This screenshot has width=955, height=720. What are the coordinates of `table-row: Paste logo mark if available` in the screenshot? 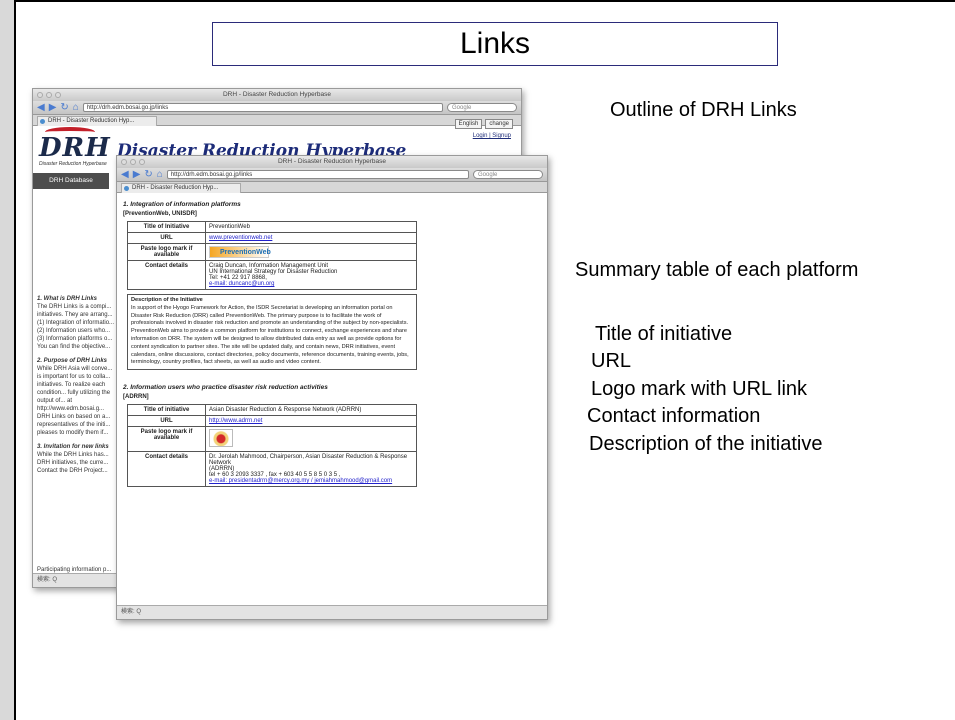 It's located at (272, 439).